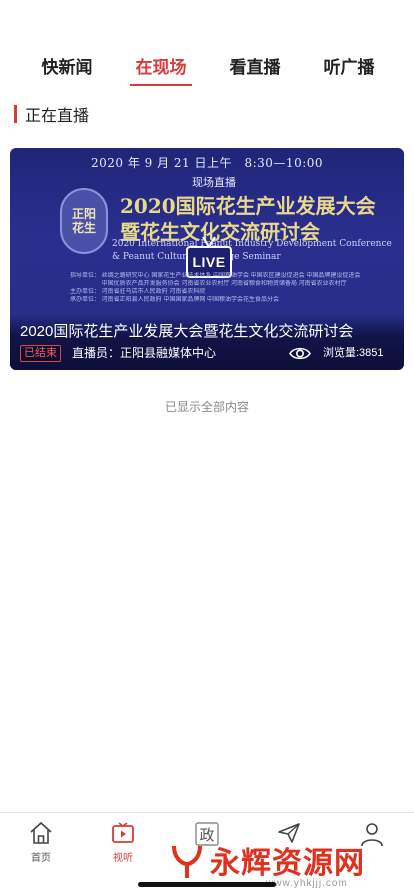 Image resolution: width=414 pixels, height=896 pixels. I want to click on stream-title: 2020国际花生产业发展大会暨花生文化交流研讨会, so click(187, 331).